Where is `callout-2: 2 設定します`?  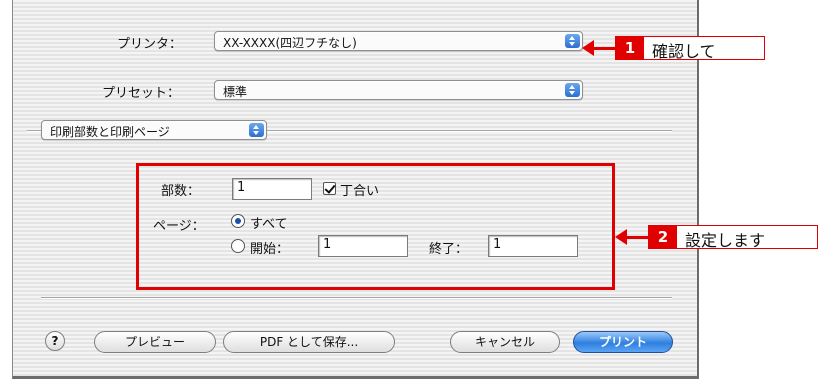 callout-2: 2 設定します is located at coordinates (733, 237).